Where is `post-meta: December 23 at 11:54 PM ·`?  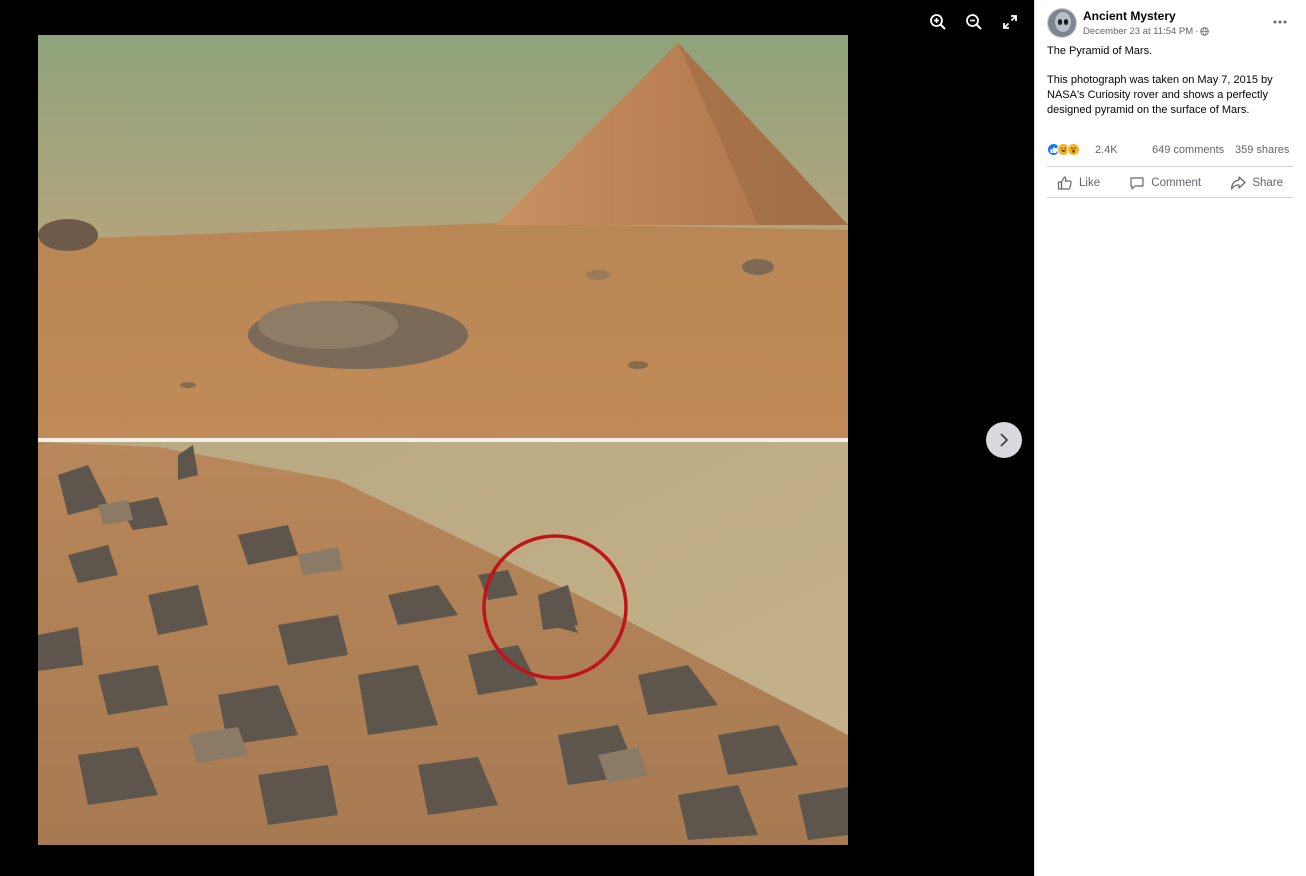
post-meta: December 23 at 11:54 PM · is located at coordinates (1146, 31).